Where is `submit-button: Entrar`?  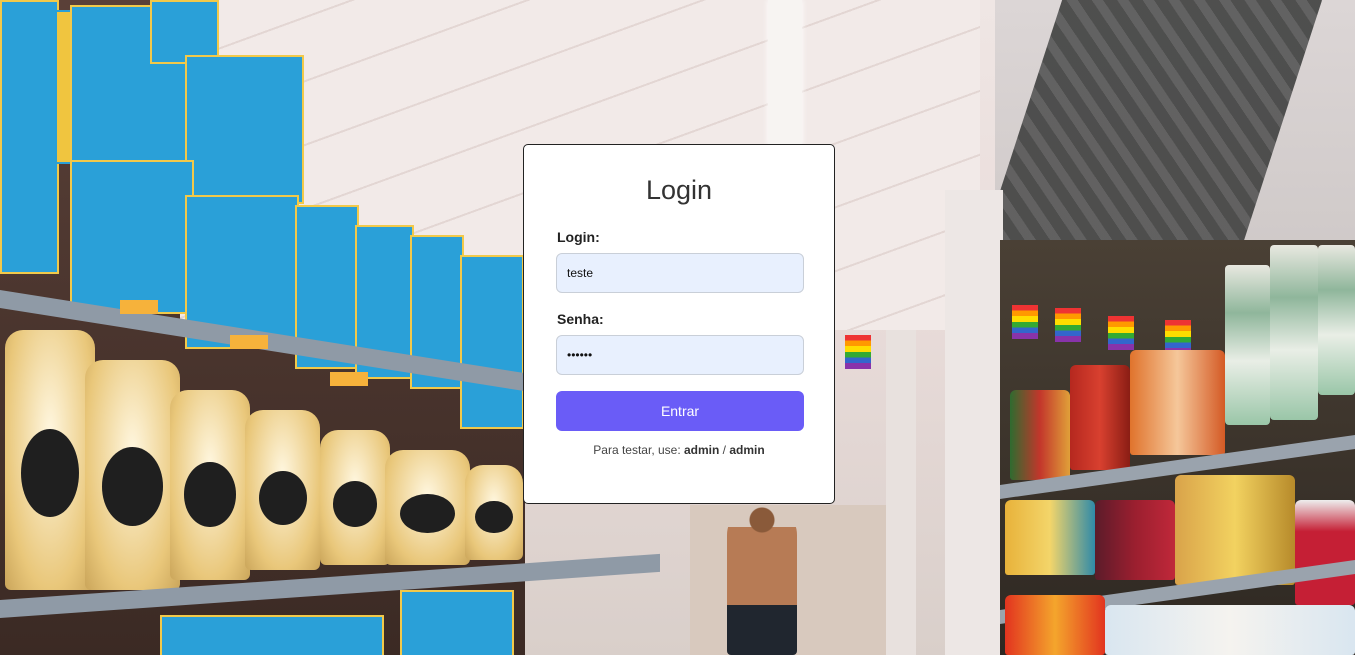 submit-button: Entrar is located at coordinates (680, 411).